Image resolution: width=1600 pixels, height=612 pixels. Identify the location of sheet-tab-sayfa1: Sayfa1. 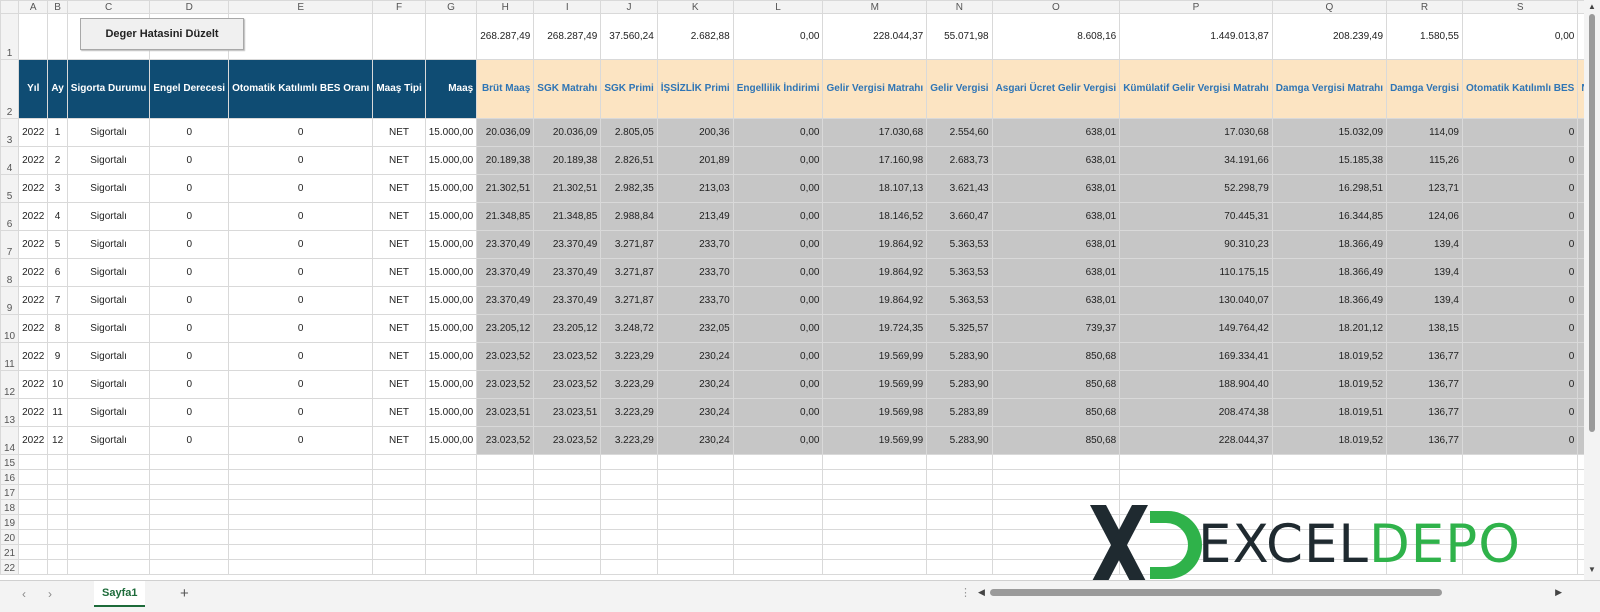
(120, 594).